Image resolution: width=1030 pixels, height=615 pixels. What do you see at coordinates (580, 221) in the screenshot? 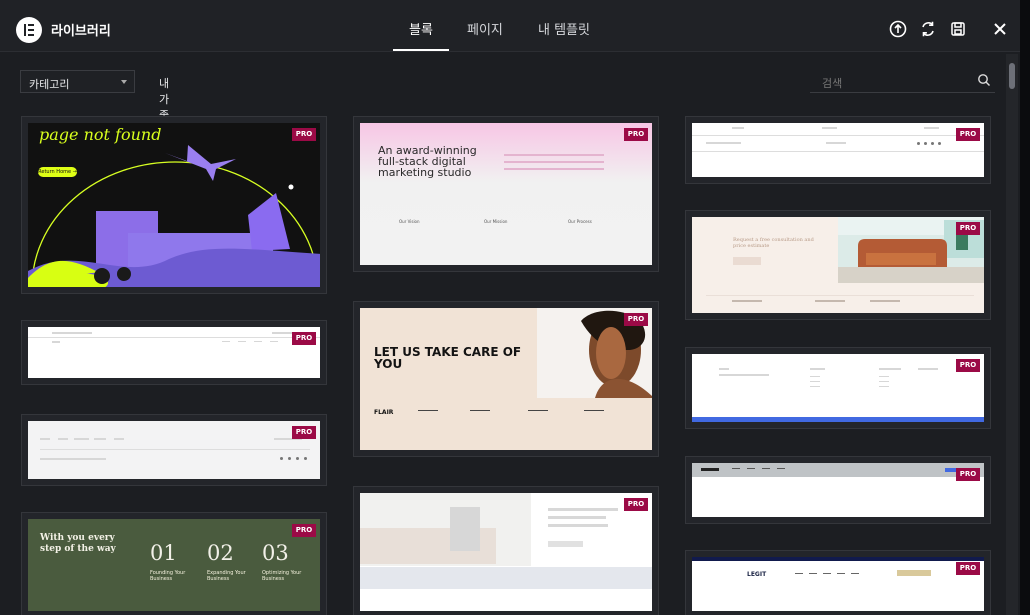
I see `process-label: Our Process` at bounding box center [580, 221].